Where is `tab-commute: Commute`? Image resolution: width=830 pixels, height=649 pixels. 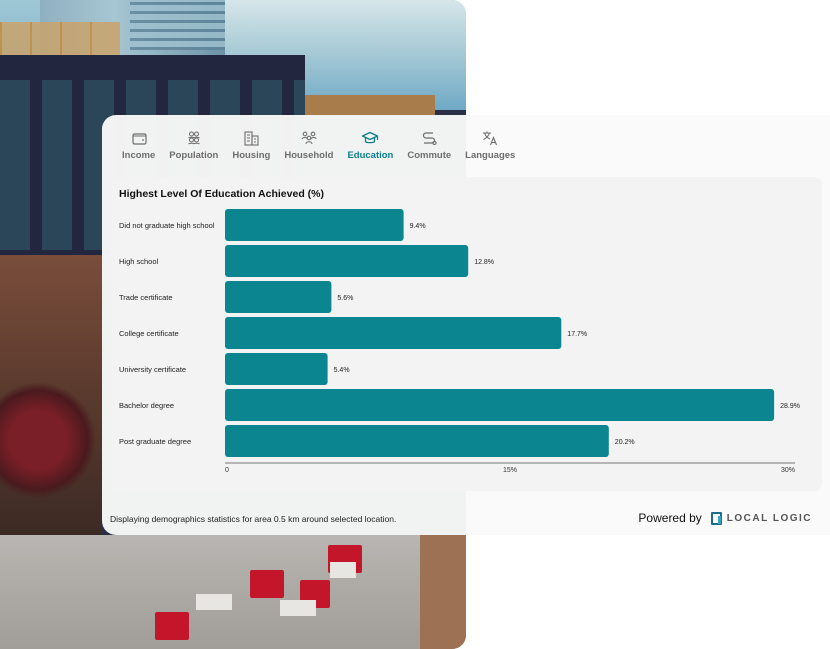 tab-commute: Commute is located at coordinates (429, 149).